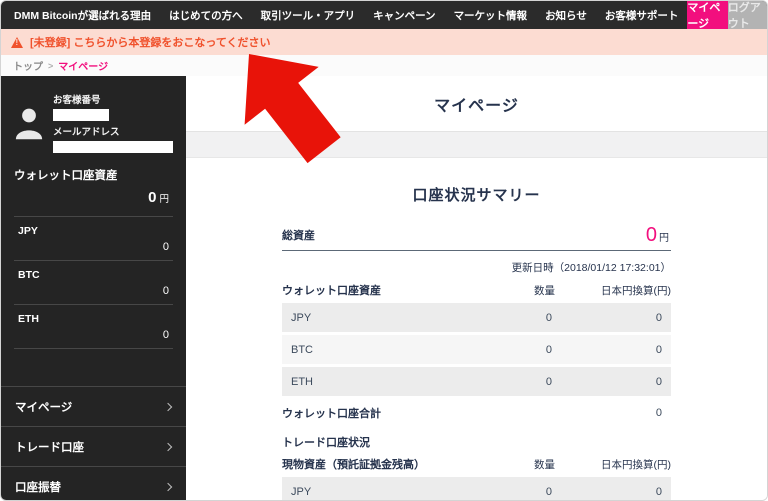 The height and width of the screenshot is (501, 768). Describe the element at coordinates (476, 464) in the screenshot. I see `trade-table-header: 現物資産（預託証拠金残高） 数量 日本円換算(円)` at that location.